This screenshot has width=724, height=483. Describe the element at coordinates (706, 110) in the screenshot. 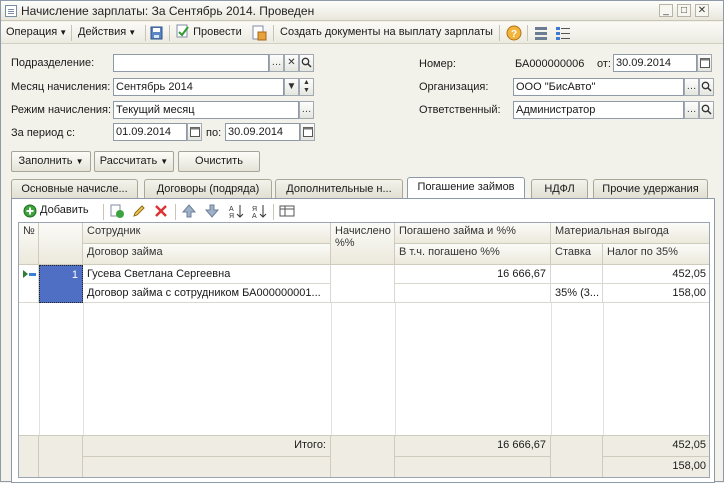

I see `responsible-search-button` at that location.